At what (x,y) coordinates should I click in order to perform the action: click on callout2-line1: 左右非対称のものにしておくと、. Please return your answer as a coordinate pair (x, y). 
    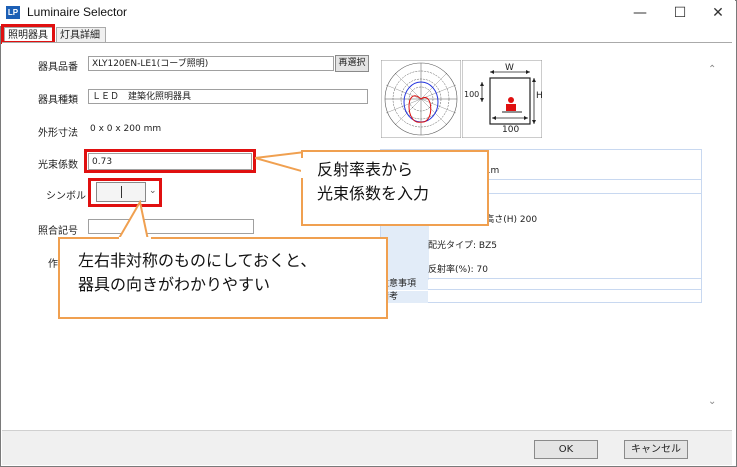
    Looking at the image, I should click on (197, 260).